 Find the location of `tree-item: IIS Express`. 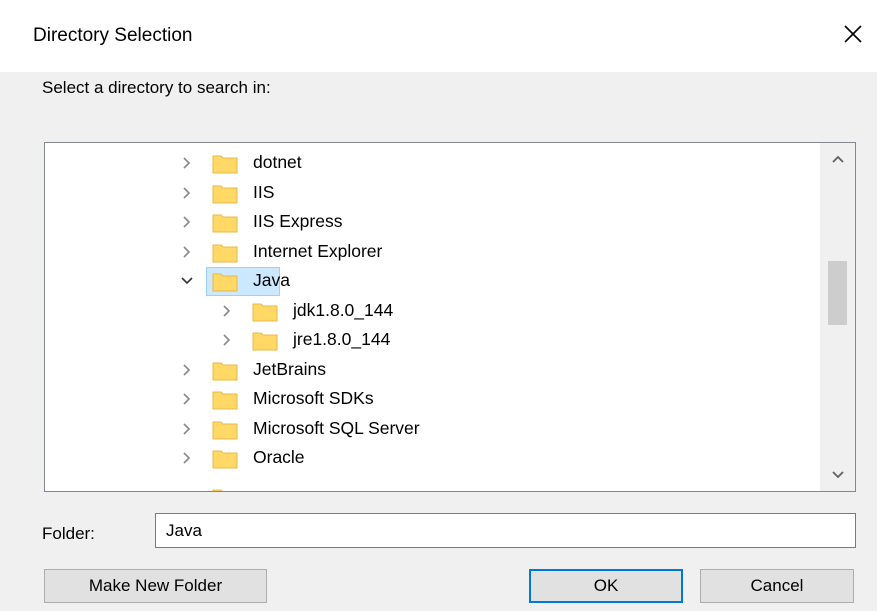

tree-item: IIS Express is located at coordinates (430, 222).